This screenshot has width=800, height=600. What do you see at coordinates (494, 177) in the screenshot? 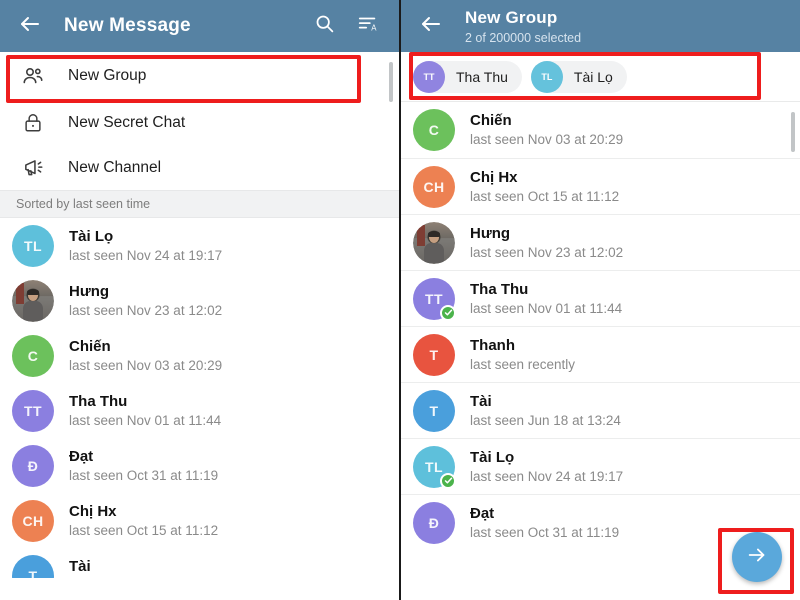
I see `contact-name: Chị Hx` at bounding box center [494, 177].